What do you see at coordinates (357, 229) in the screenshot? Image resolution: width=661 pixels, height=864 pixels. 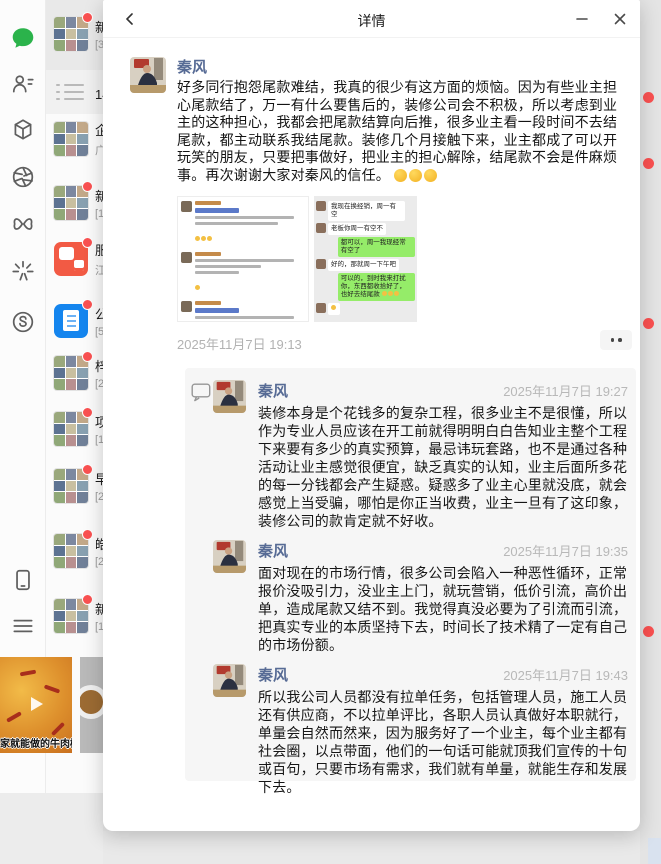 I see `chat-bubble: 老板你周一有空不` at bounding box center [357, 229].